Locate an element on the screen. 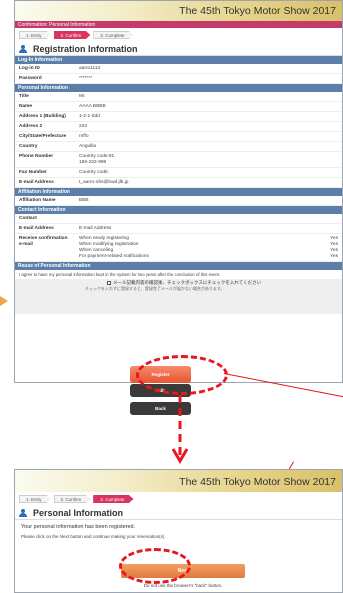  field-value: aarro1113 is located at coordinates (90, 68).